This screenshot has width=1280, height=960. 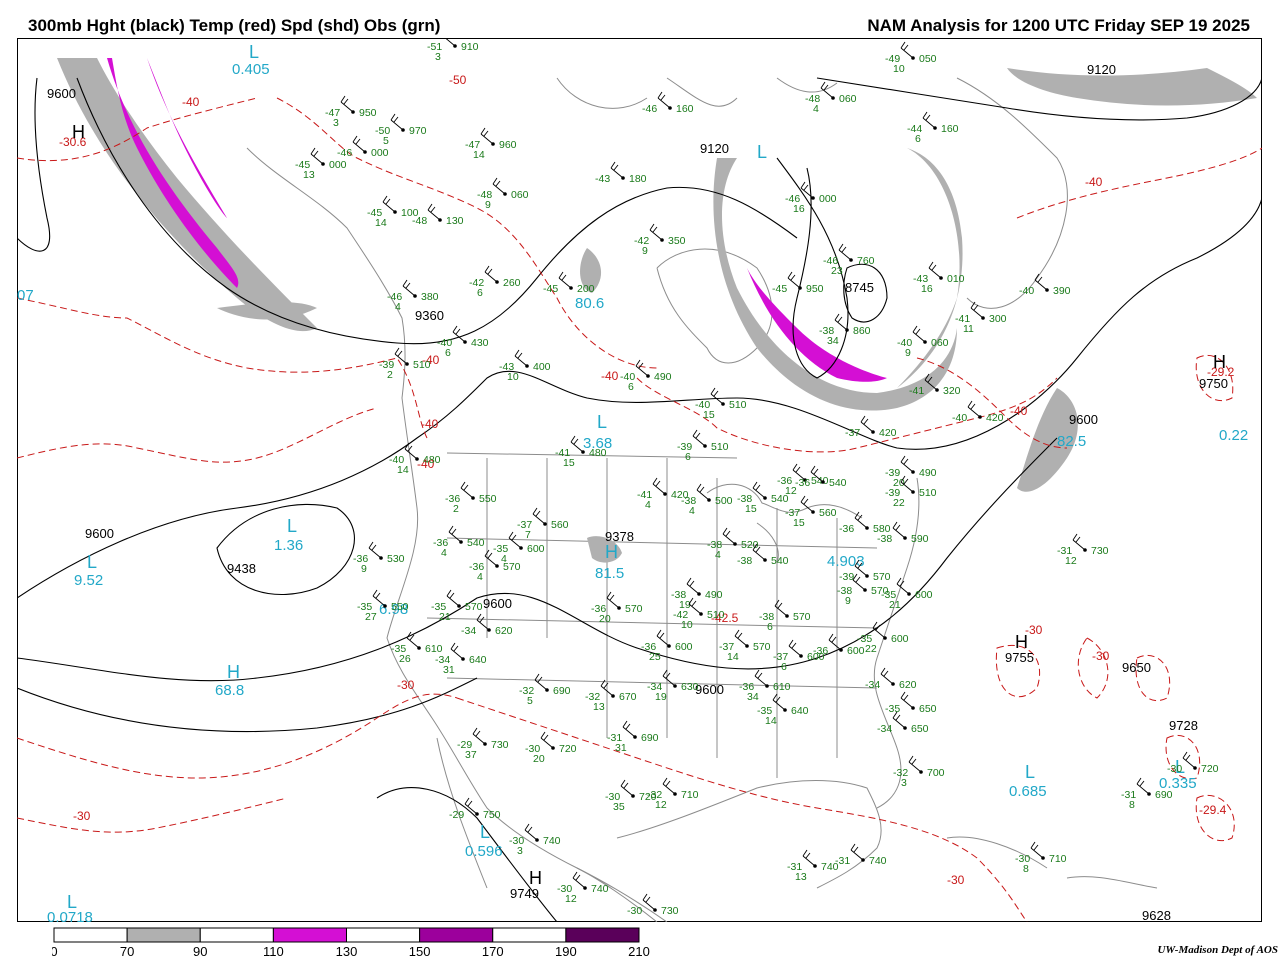 I want to click on obs-temperature: -40, so click(x=1026, y=291).